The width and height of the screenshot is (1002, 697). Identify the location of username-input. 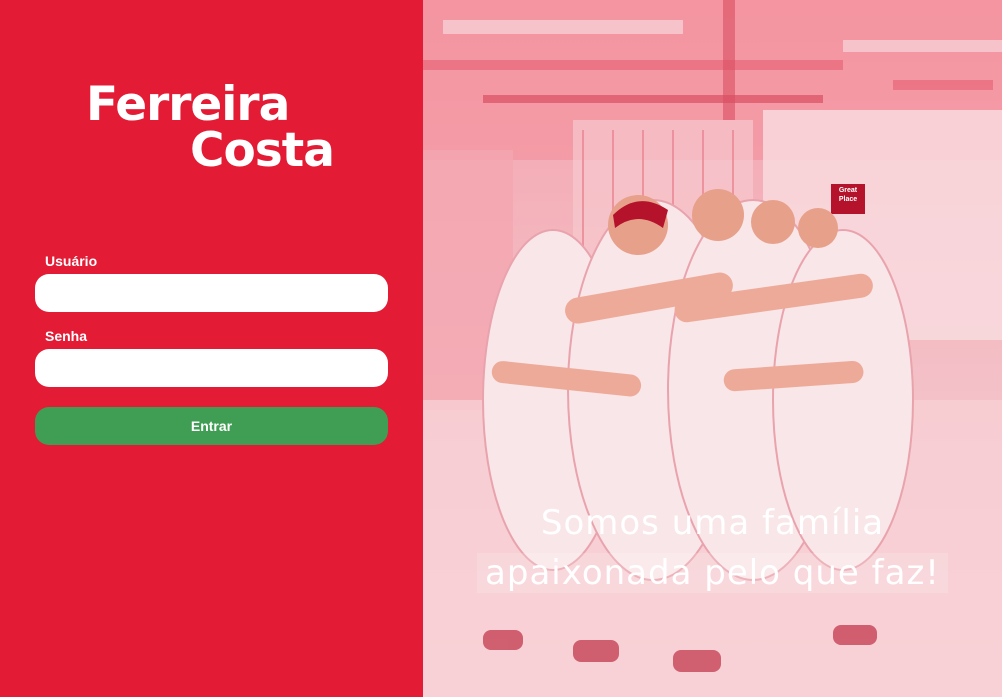
(211, 293).